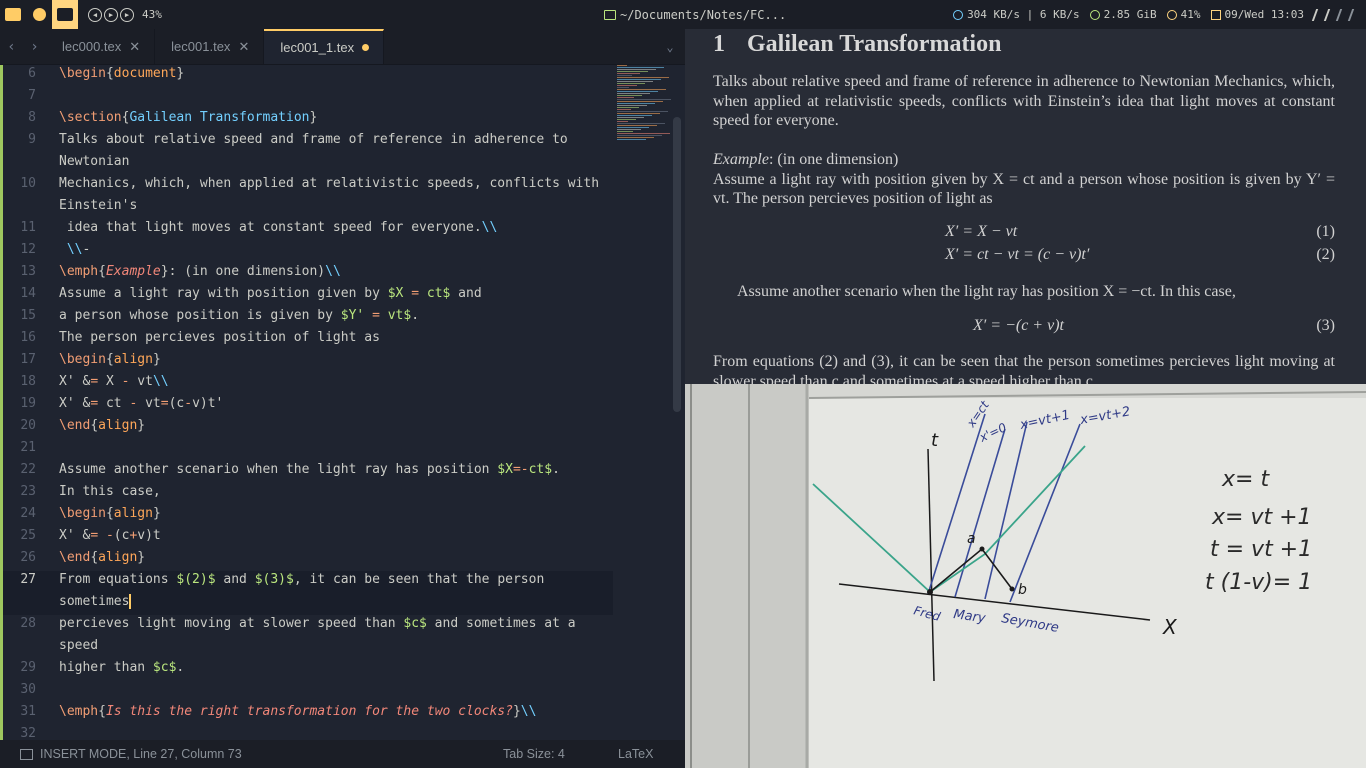  I want to click on browser-launcher, so click(39, 14).